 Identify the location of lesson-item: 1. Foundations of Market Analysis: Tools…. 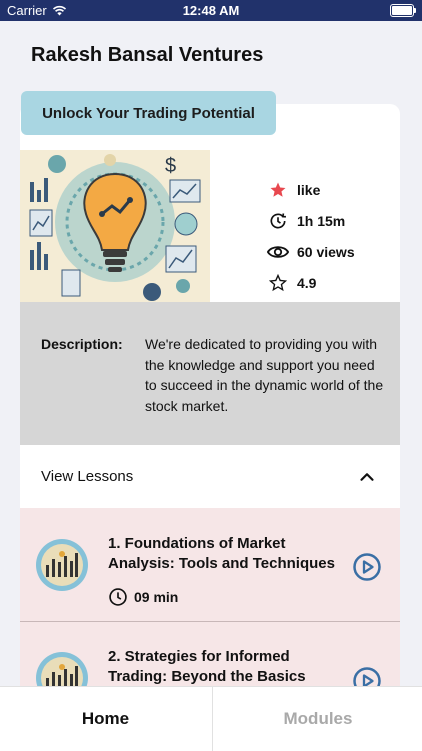
(210, 565).